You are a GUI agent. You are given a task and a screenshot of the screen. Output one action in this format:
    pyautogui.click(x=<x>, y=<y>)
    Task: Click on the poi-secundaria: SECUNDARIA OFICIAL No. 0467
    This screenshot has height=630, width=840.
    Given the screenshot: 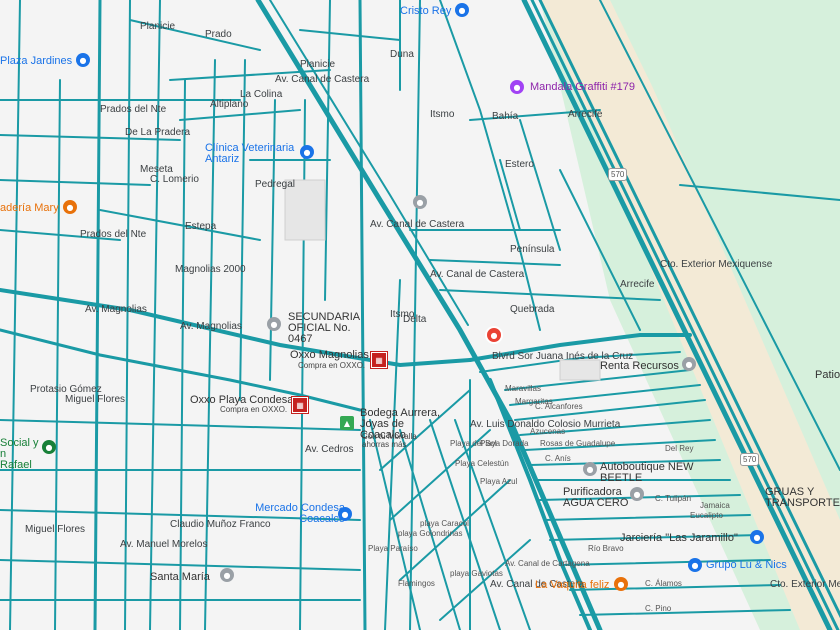 What is the action you would take?
    pyautogui.click(x=333, y=328)
    